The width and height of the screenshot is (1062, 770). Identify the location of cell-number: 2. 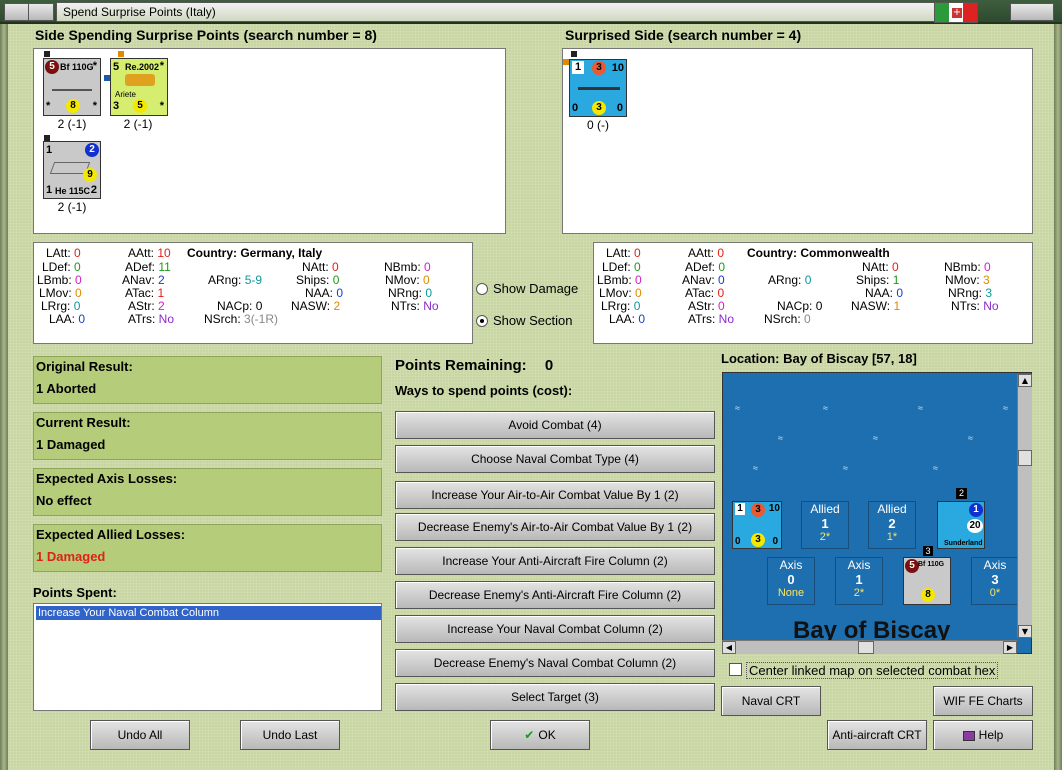
(892, 523).